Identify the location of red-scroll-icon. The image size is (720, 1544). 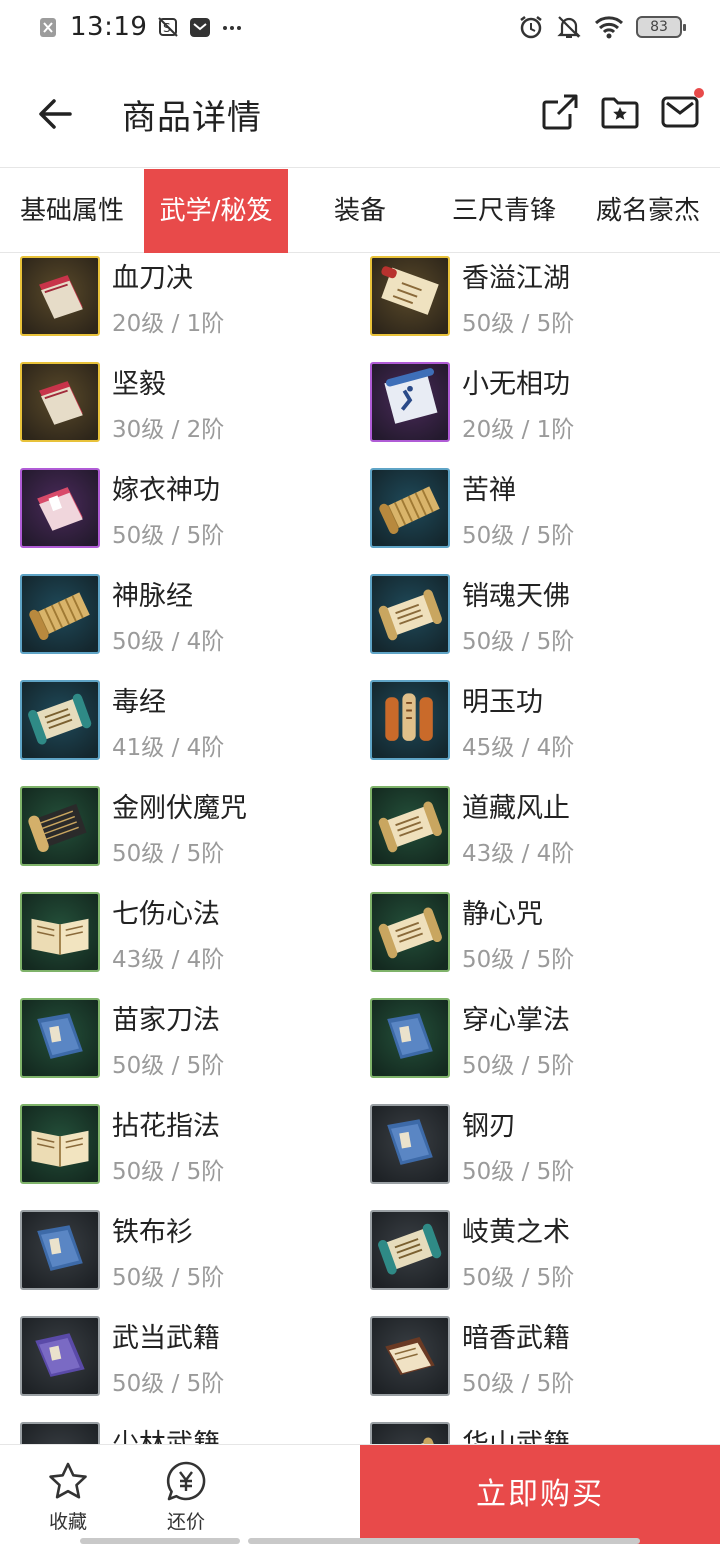
(410, 296).